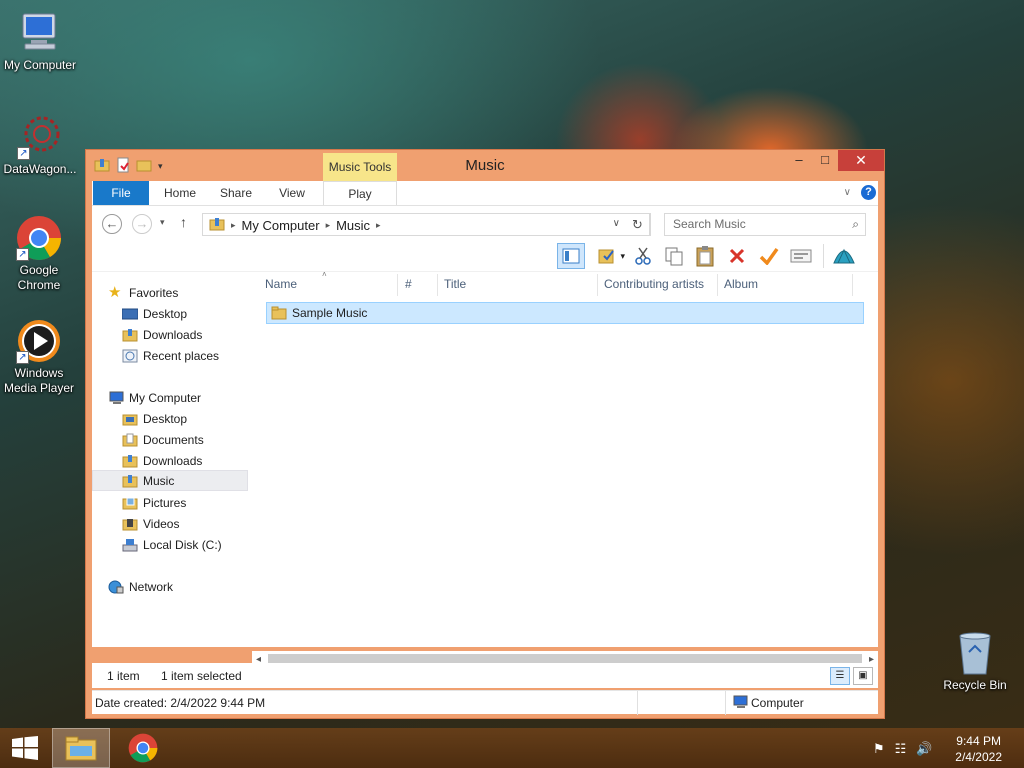 Image resolution: width=1024 pixels, height=768 pixels. I want to click on breadcrumb-my-computer: My Computer, so click(281, 225).